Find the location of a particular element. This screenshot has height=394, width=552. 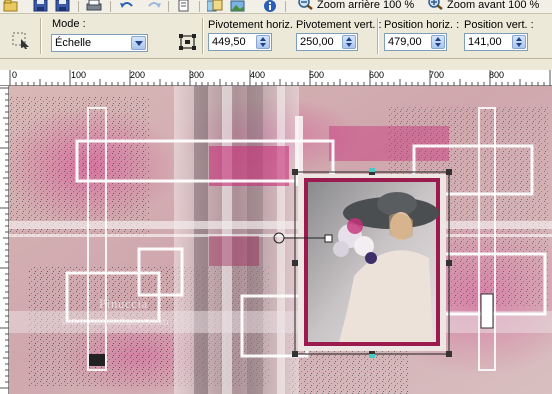

pos-h-label: Position horiz. : is located at coordinates (422, 25).